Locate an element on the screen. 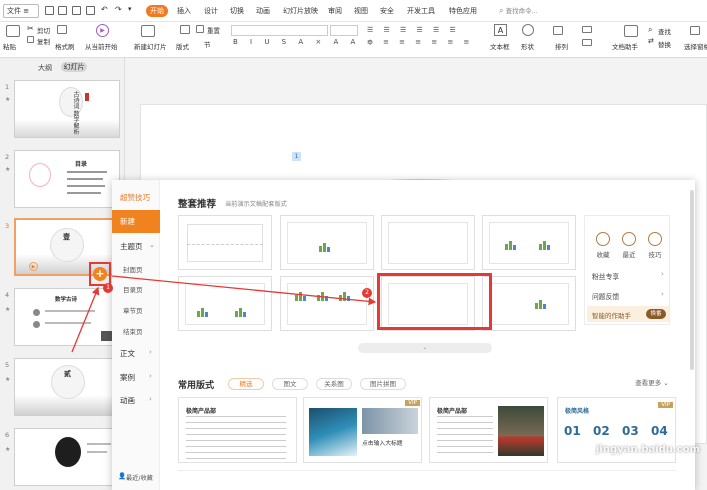  annotation-arrows is located at coordinates (224, 314).